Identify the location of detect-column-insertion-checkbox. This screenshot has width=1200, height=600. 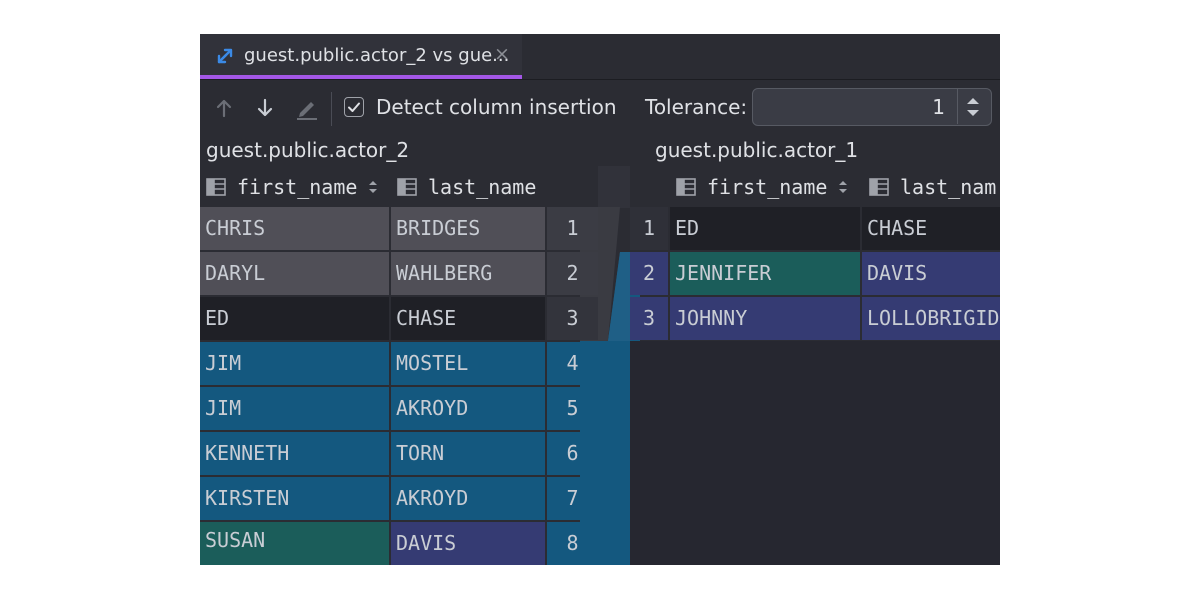
(354, 107).